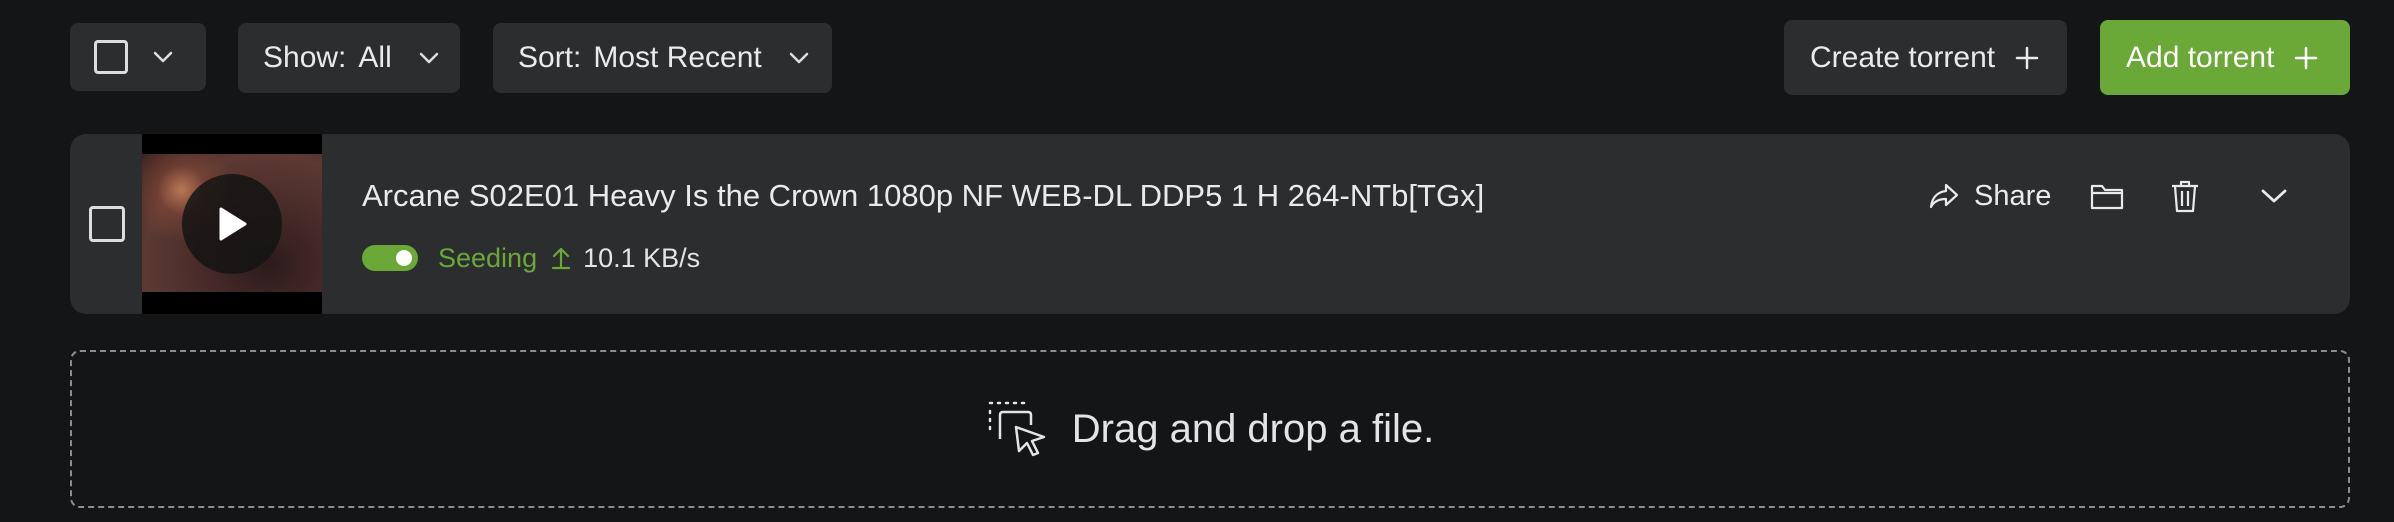 The image size is (2394, 522). I want to click on trash-icon, so click(2185, 196).